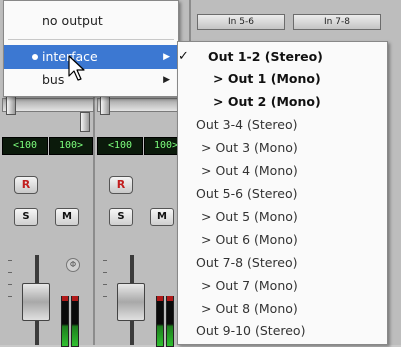 Image resolution: width=401 pixels, height=347 pixels. Describe the element at coordinates (76, 68) in the screenshot. I see `arrow-cursor-icon` at that location.